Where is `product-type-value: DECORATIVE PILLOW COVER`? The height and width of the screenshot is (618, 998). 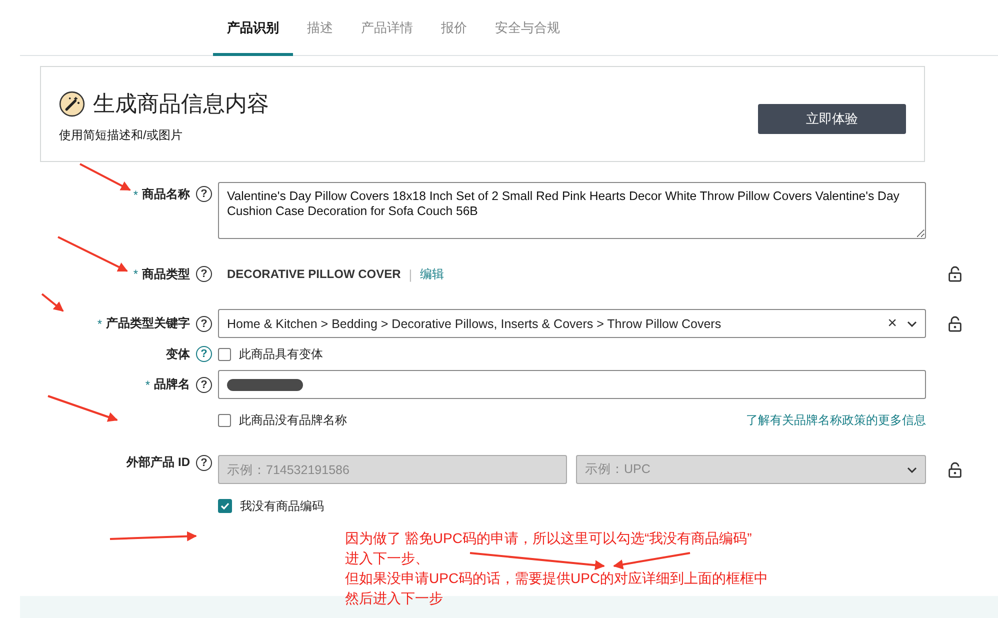 product-type-value: DECORATIVE PILLOW COVER is located at coordinates (314, 274).